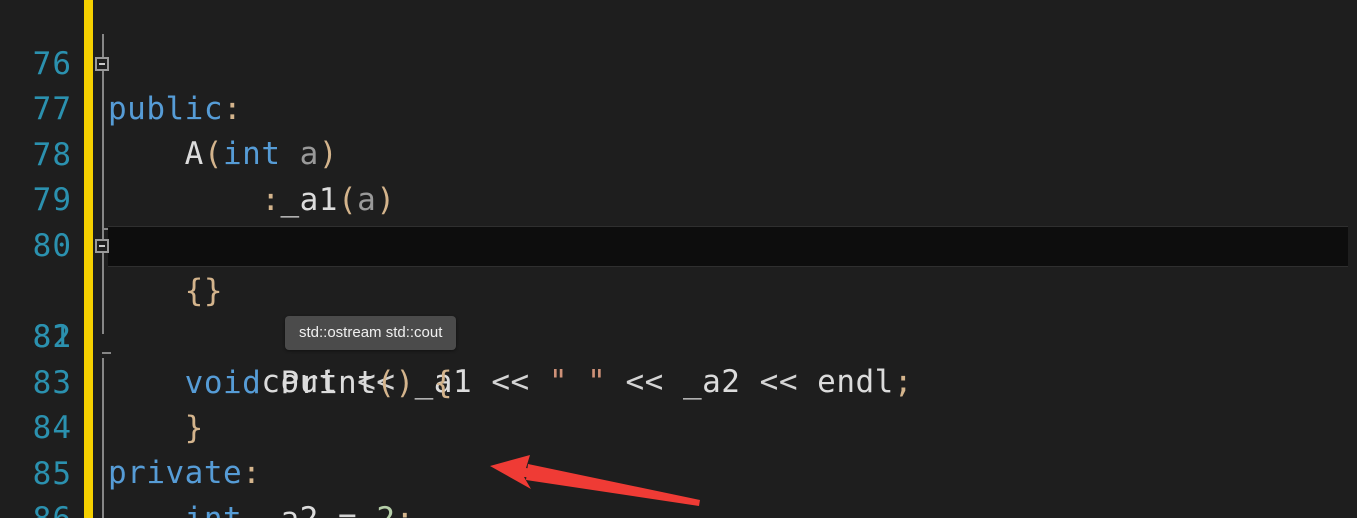  I want to click on token: {, so click(443, 382).